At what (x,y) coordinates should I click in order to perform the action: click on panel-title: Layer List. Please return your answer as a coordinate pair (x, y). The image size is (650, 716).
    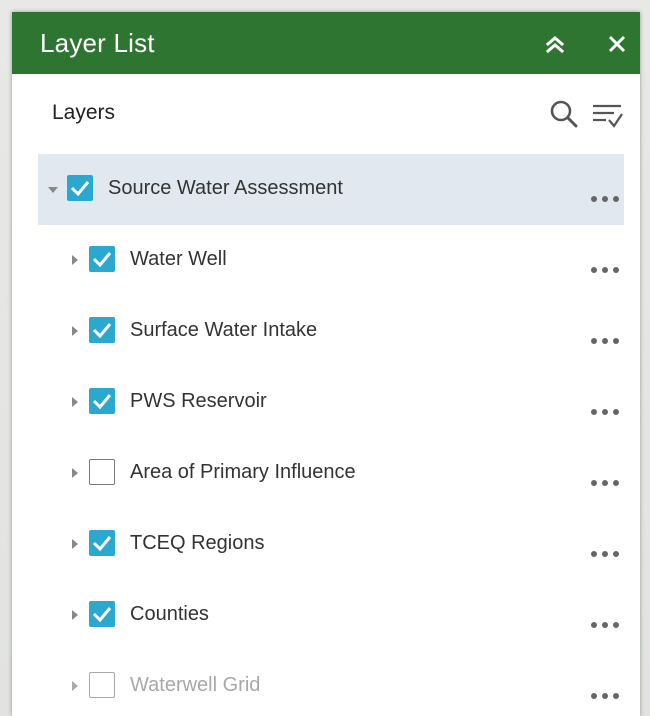
    Looking at the image, I should click on (97, 42).